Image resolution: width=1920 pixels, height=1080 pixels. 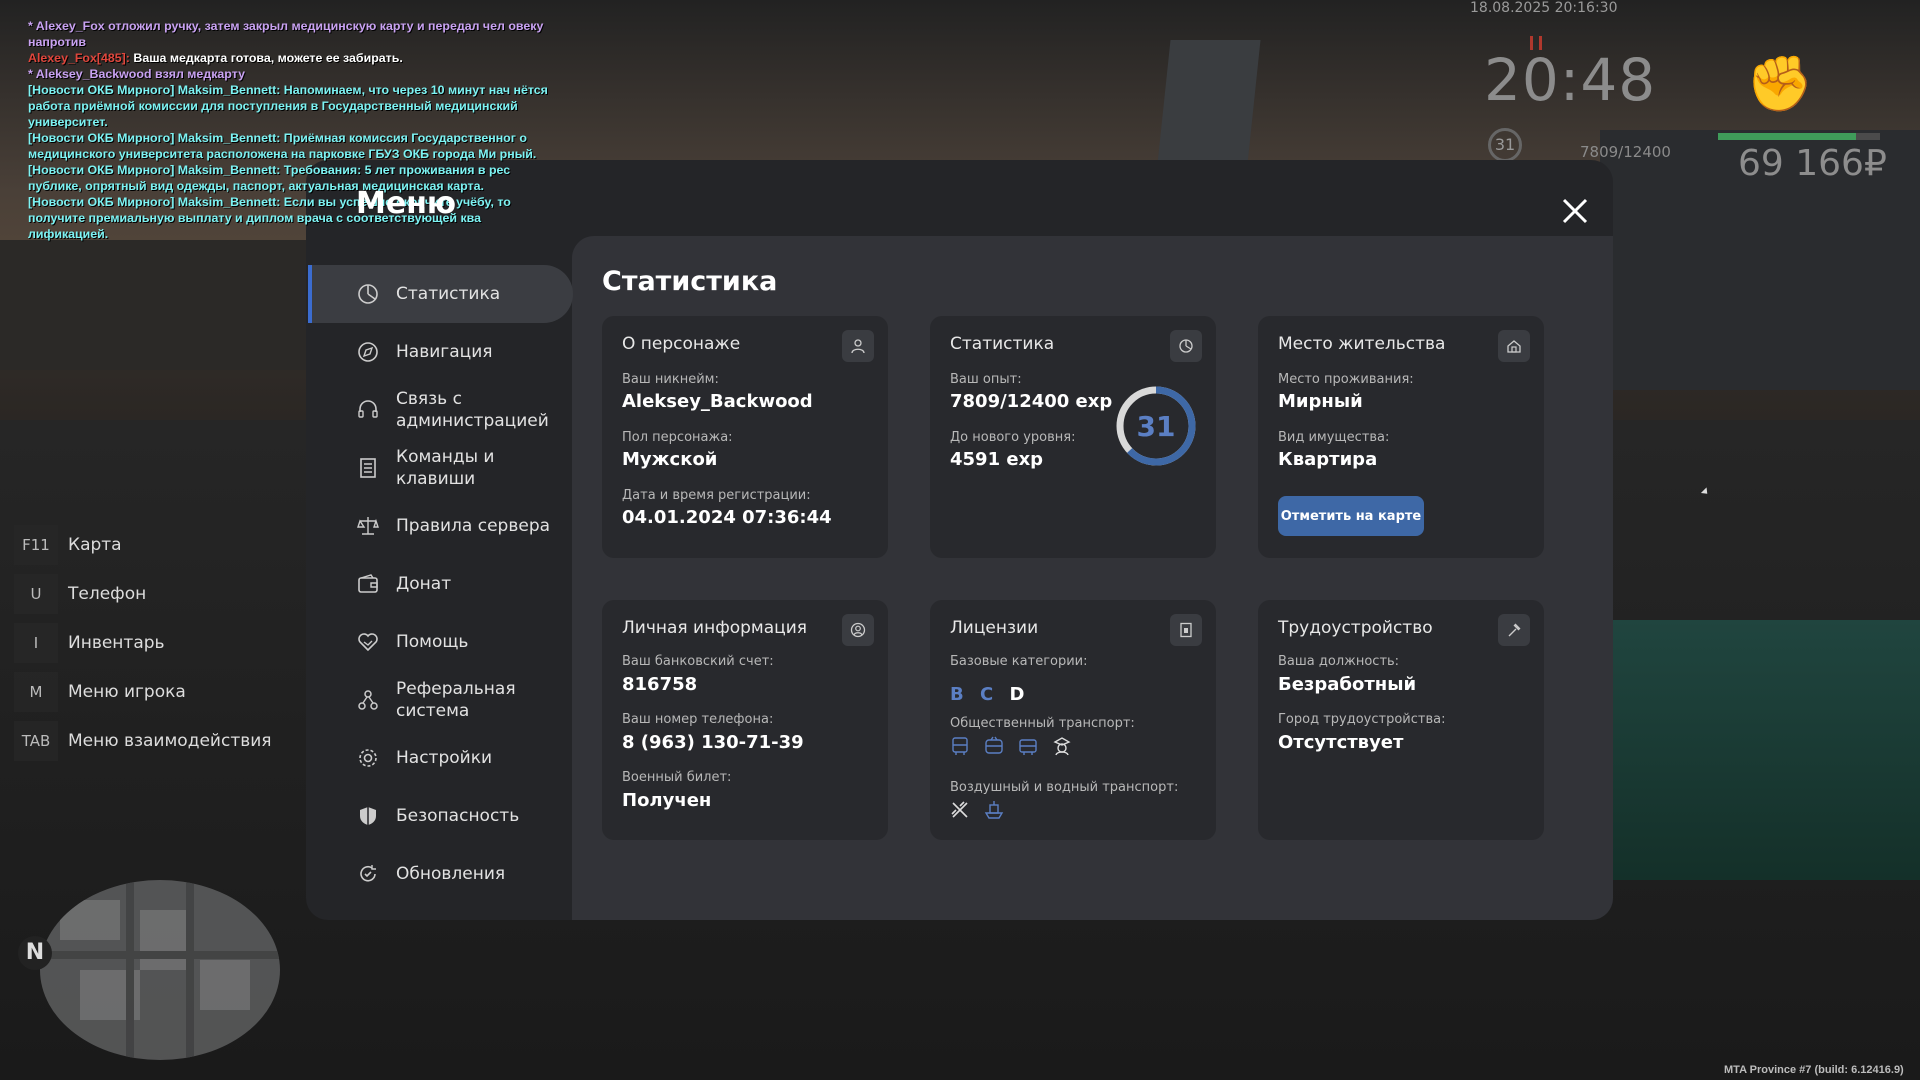 I want to click on home-icon, so click(x=1514, y=346).